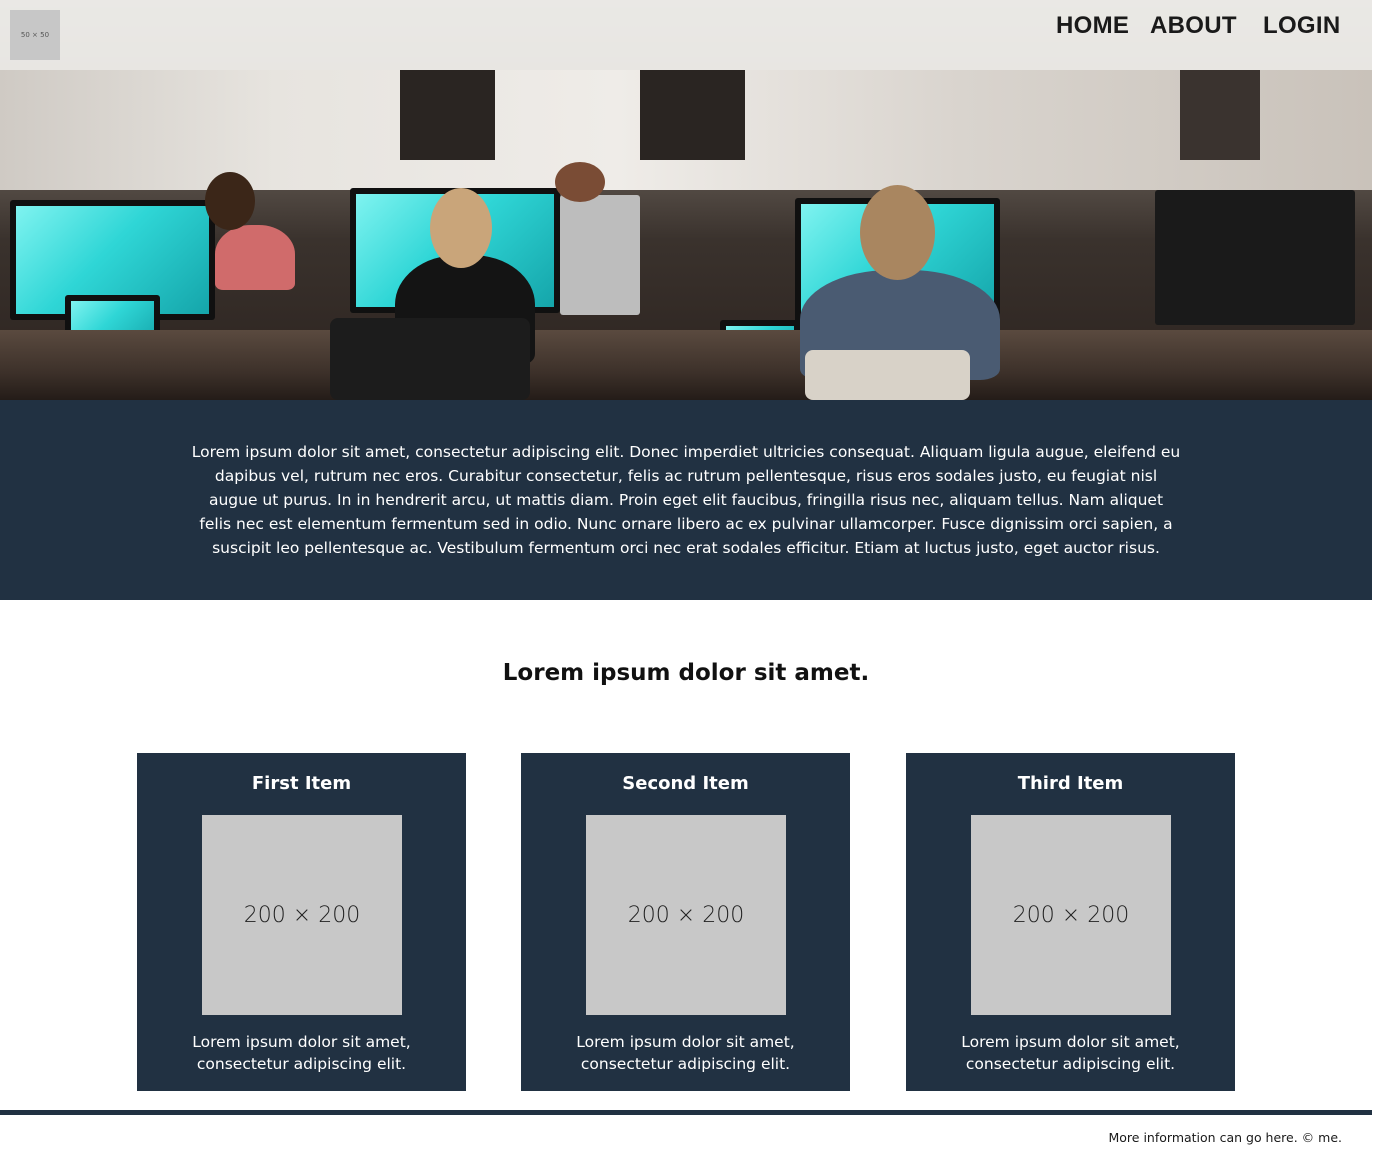  Describe the element at coordinates (686, 673) in the screenshot. I see `section-title: Lorem ipsum dolor sit amet.` at that location.